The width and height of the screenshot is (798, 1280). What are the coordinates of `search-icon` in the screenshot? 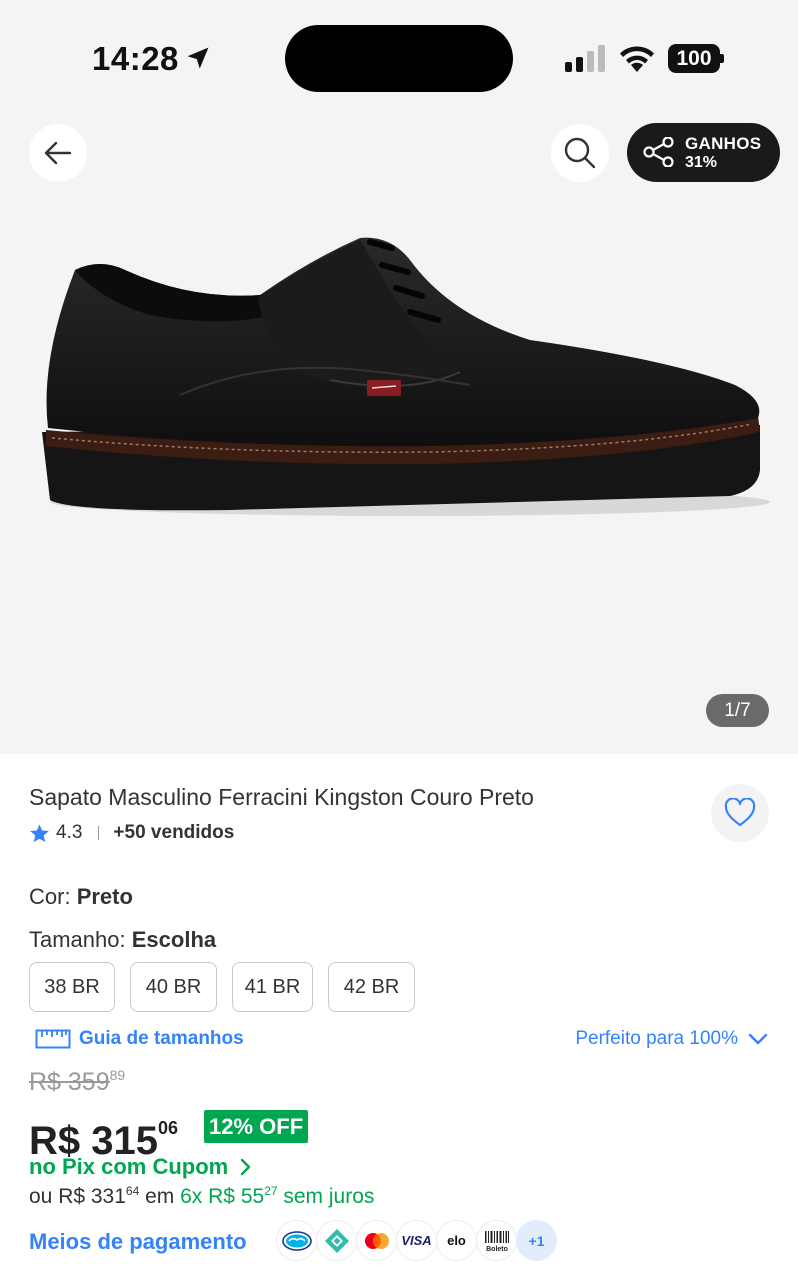 It's located at (580, 153).